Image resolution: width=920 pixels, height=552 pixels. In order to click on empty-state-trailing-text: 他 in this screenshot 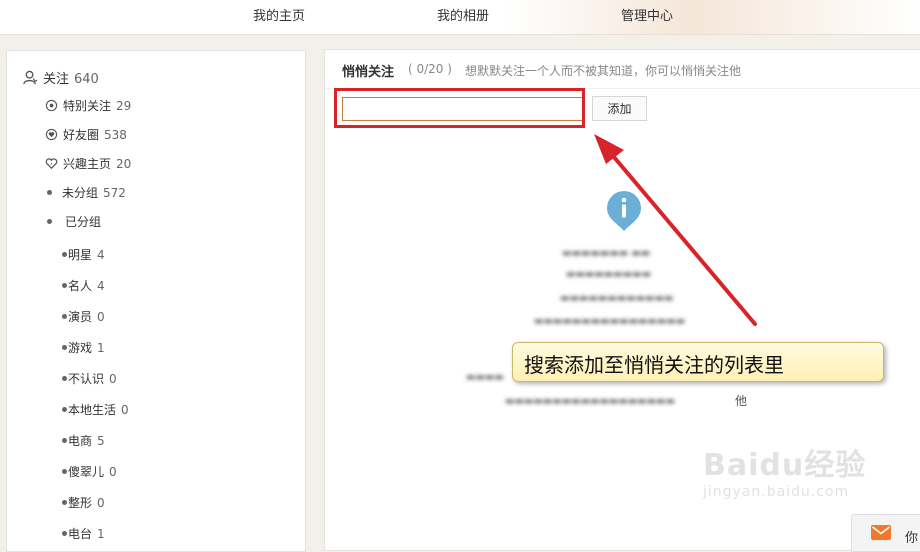, I will do `click(741, 401)`.